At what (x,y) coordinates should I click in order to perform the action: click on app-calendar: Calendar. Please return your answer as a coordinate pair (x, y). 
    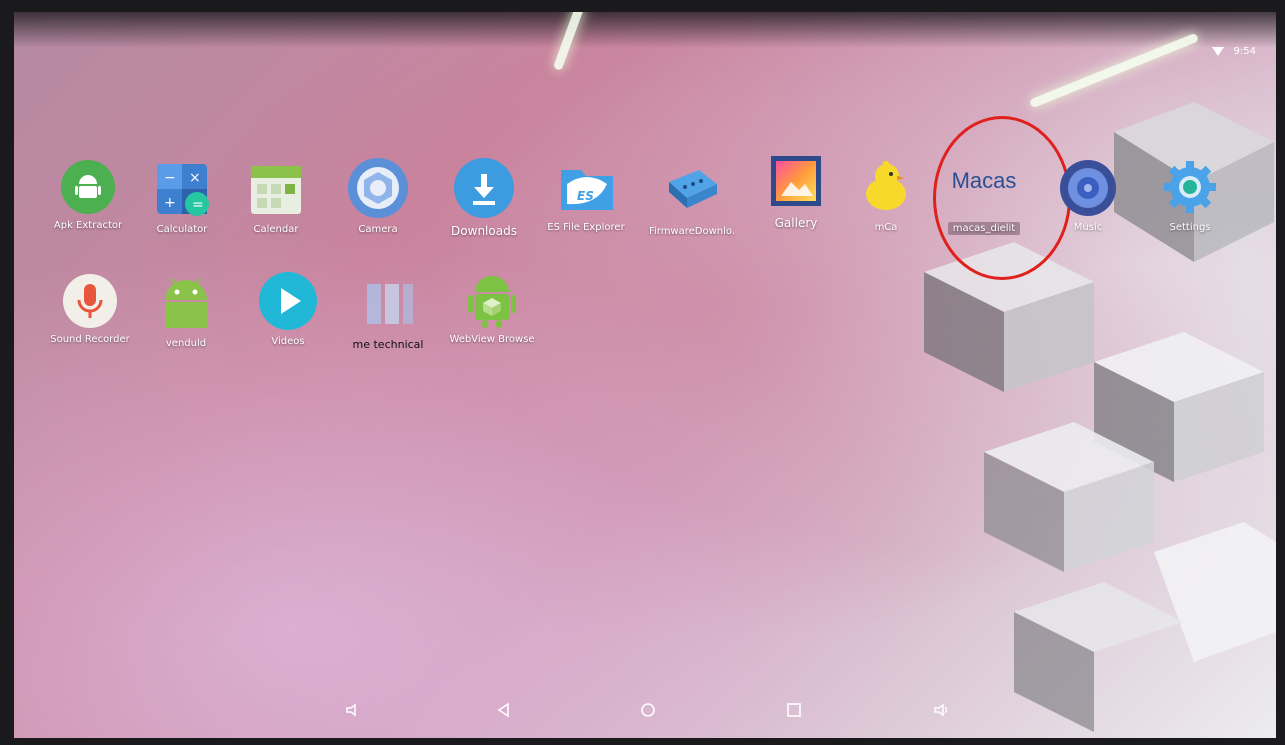
    Looking at the image, I should click on (276, 197).